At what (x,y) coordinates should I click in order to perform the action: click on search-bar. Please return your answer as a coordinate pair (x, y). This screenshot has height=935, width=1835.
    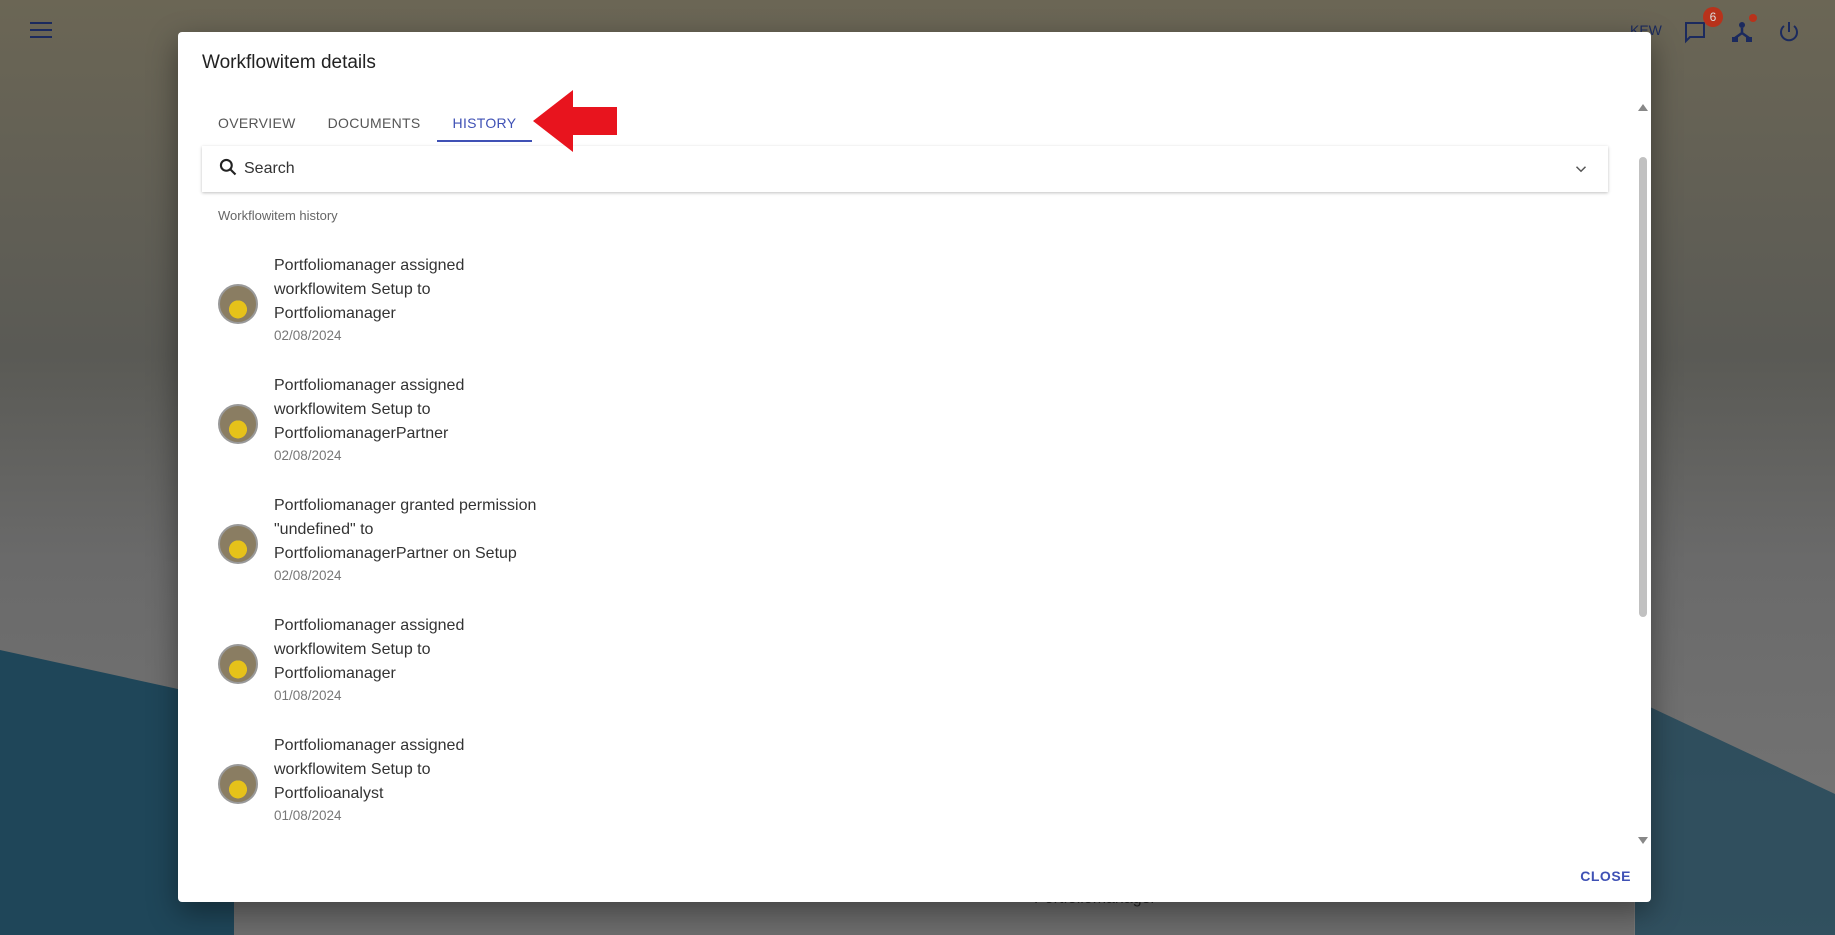
    Looking at the image, I should click on (905, 169).